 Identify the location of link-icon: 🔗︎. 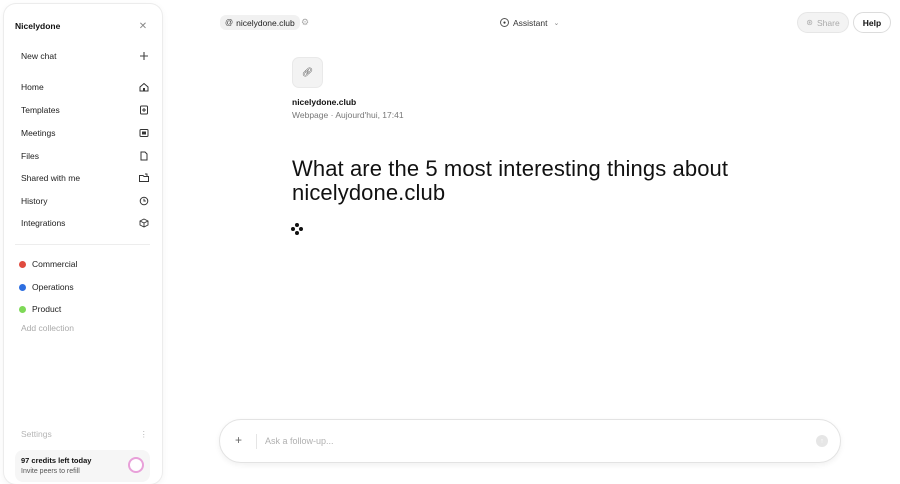
(307, 72).